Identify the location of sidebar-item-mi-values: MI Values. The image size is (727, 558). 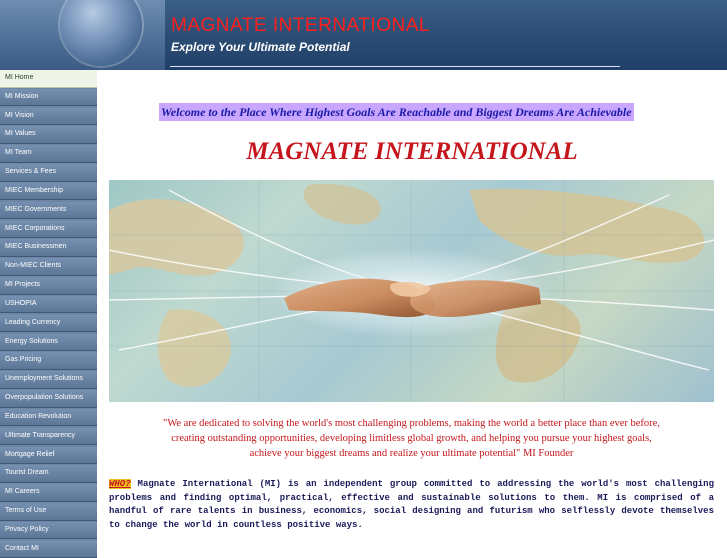
(48, 135).